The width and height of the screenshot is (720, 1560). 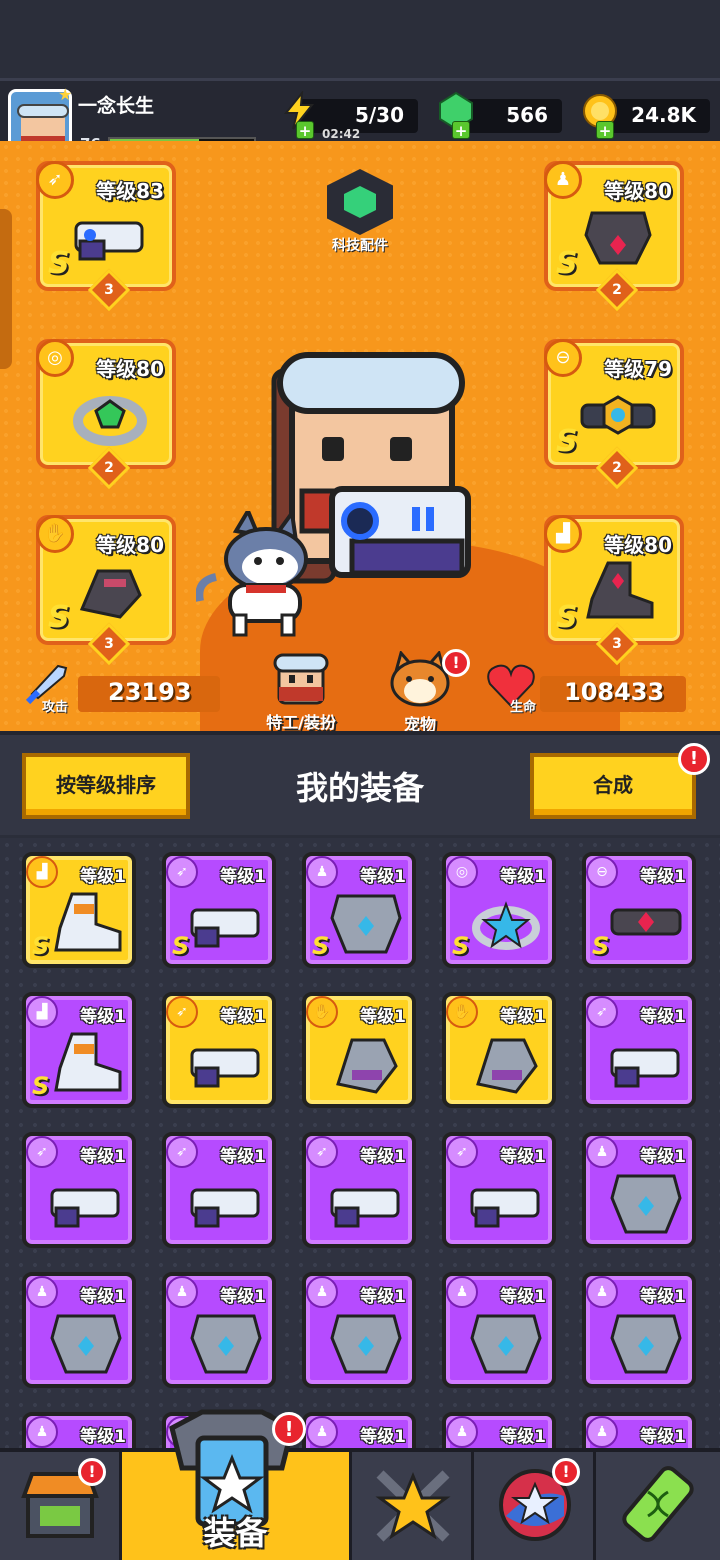 What do you see at coordinates (523, 707) in the screenshot?
I see `life-label: 生命` at bounding box center [523, 707].